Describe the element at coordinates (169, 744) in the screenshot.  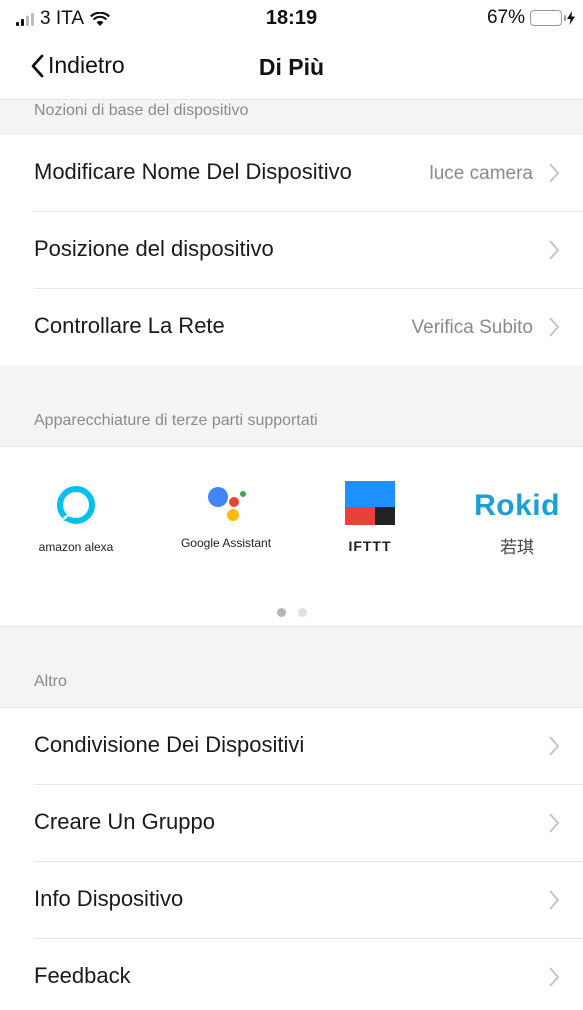
I see `row-label: Condivisione Dei Dispositivi` at that location.